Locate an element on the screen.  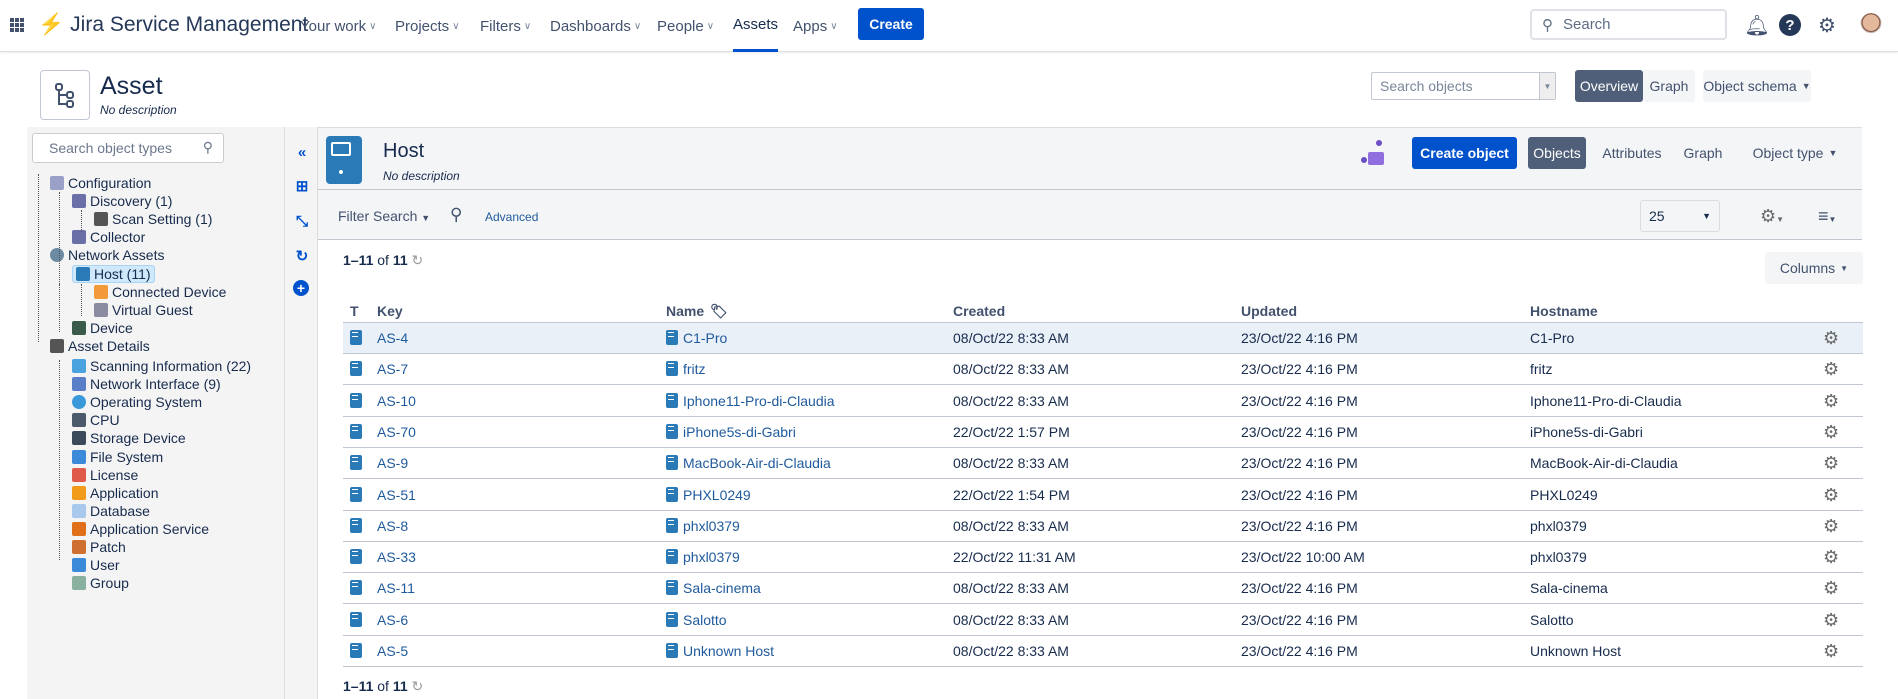
settings-icon: ⚙ is located at coordinates (1827, 25).